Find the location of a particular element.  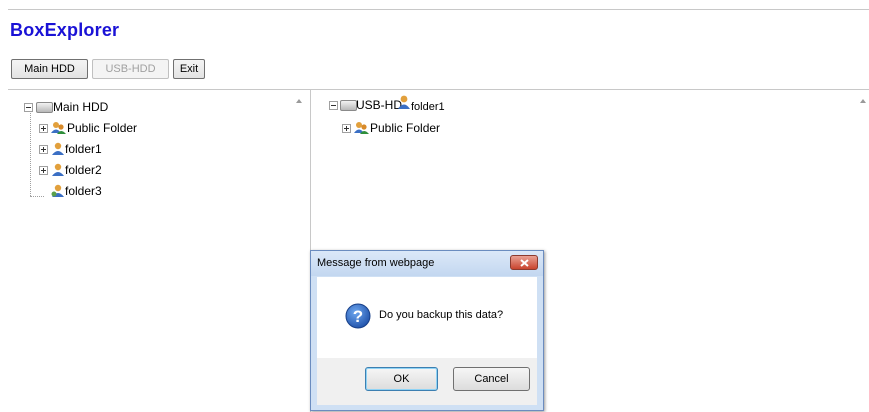

dialog-body: ? Do you backup this data? is located at coordinates (427, 317).